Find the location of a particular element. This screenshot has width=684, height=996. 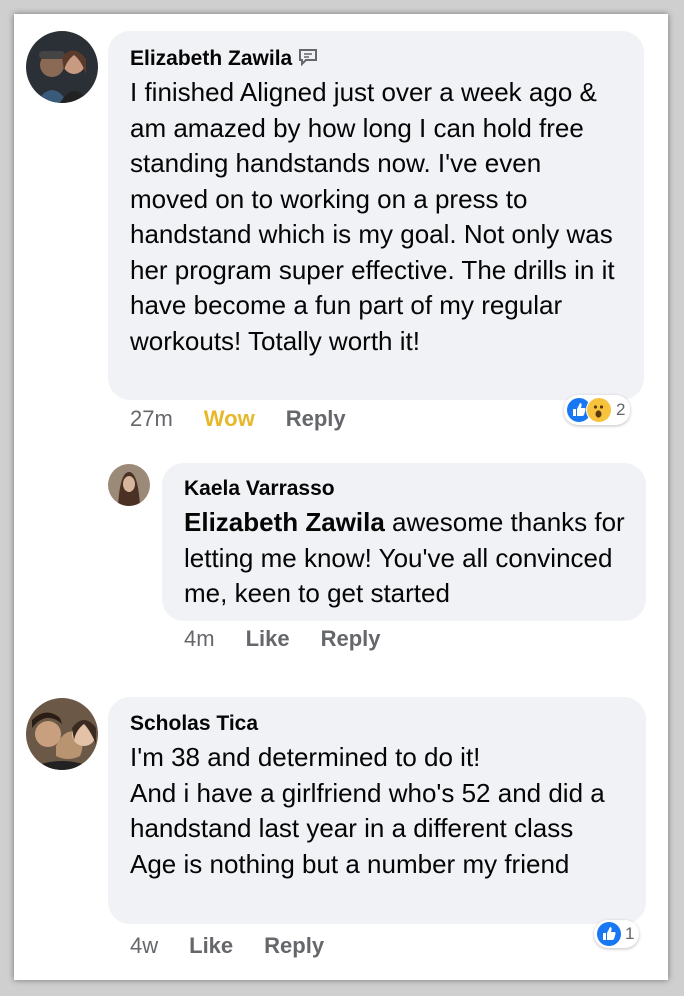

timestamp: 27m is located at coordinates (151, 419).